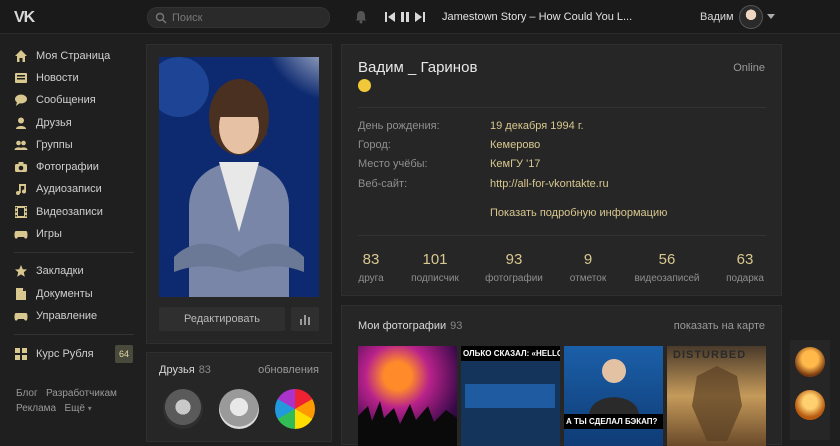 This screenshot has height=446, width=840. What do you see at coordinates (90, 408) in the screenshot?
I see `chevron-down-icon: ▾` at bounding box center [90, 408].